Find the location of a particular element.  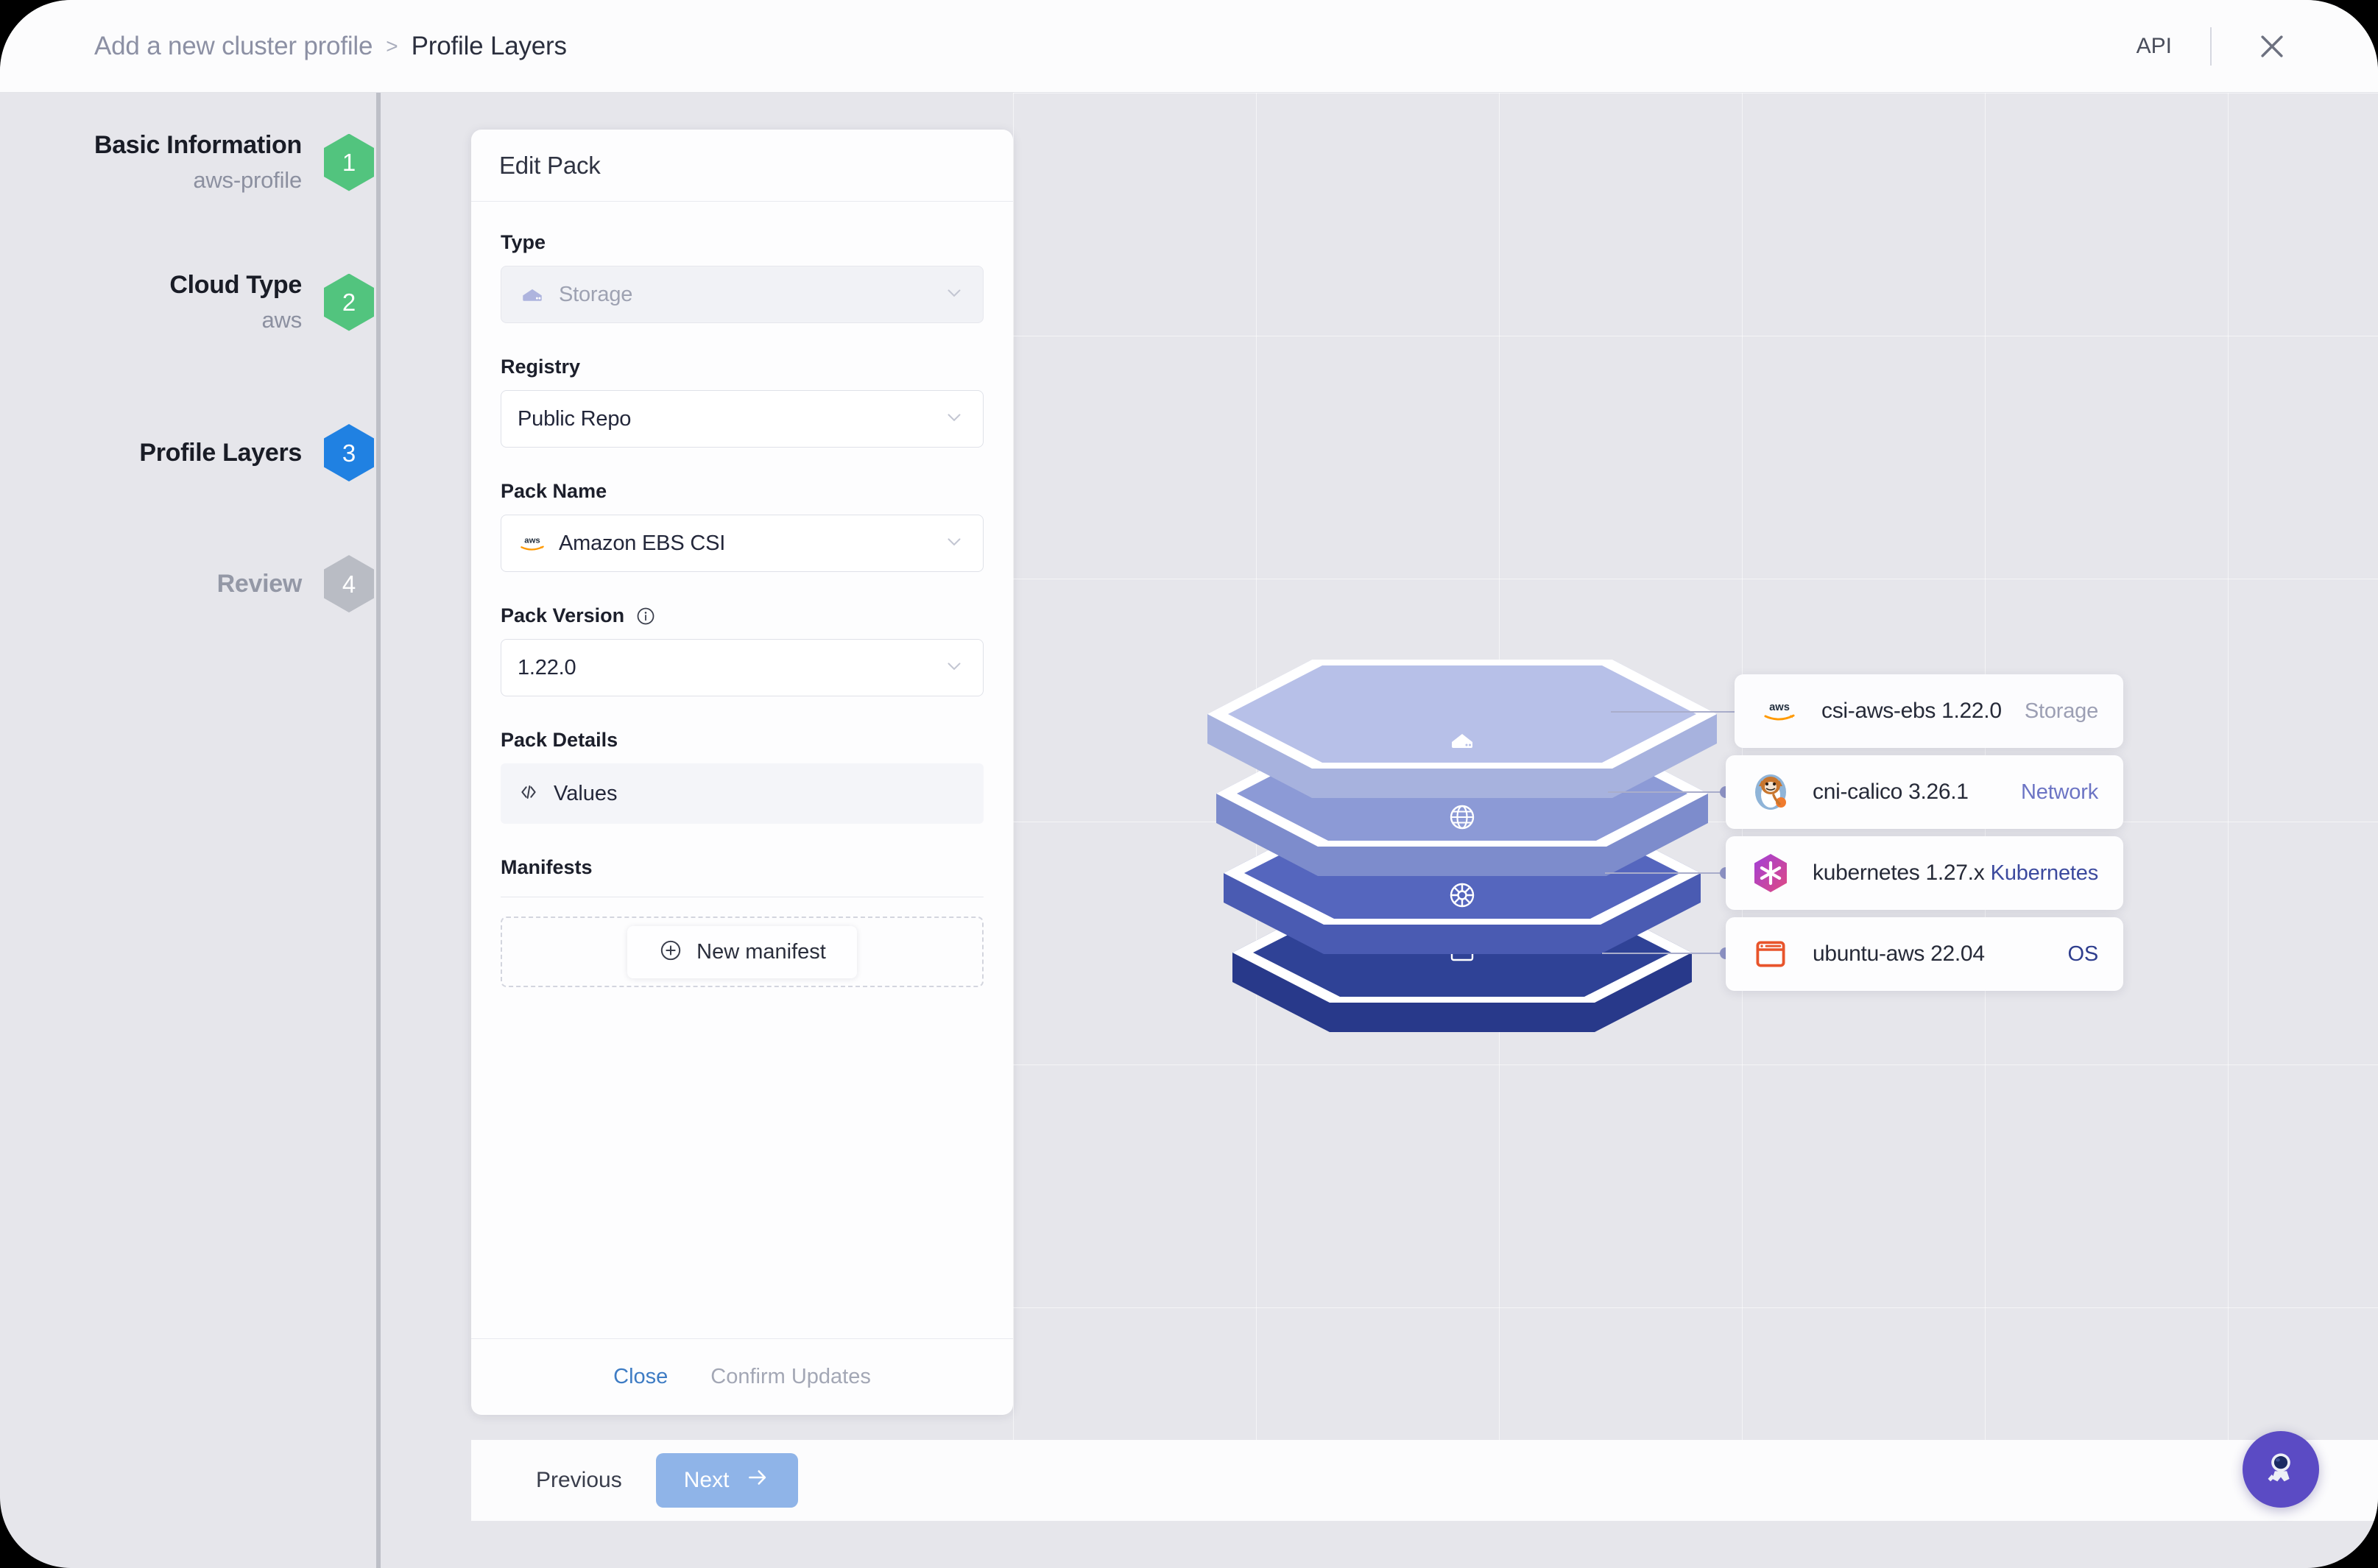

stepper-badge-2: 2 is located at coordinates (349, 302).